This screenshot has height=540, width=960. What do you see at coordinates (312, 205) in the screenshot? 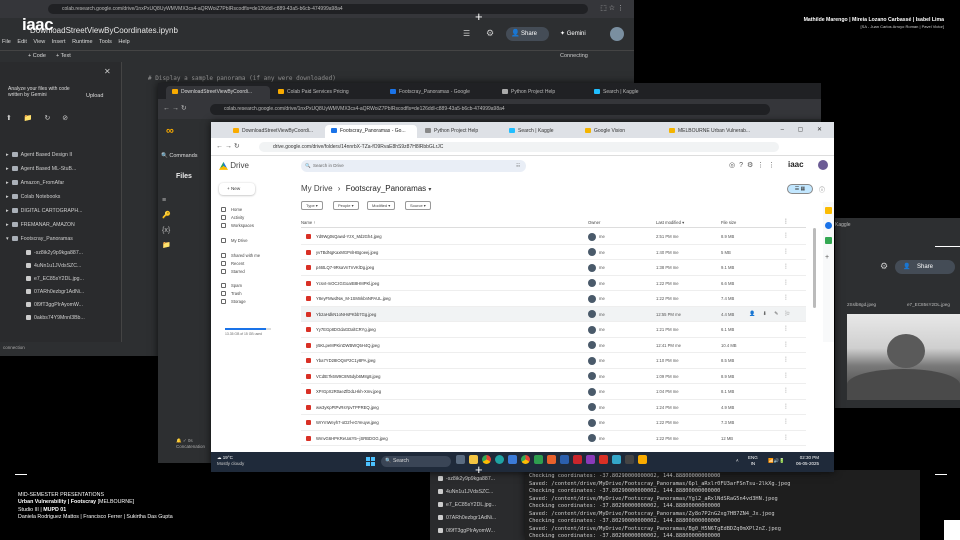
I see `filter-type-chip: Type ▾` at bounding box center [312, 205].